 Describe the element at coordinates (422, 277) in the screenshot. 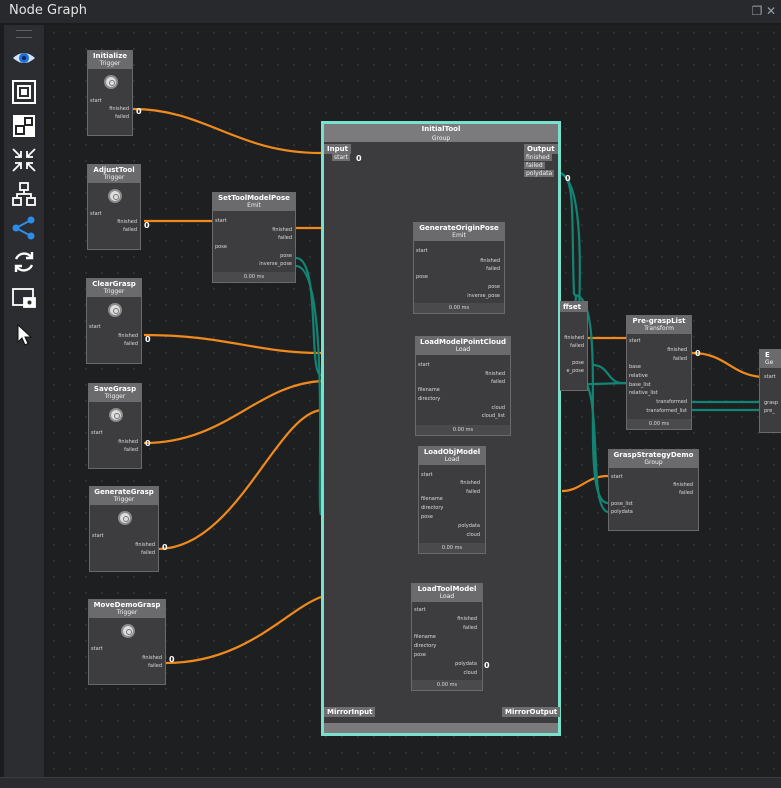

I see `port-pose-in: pose` at that location.